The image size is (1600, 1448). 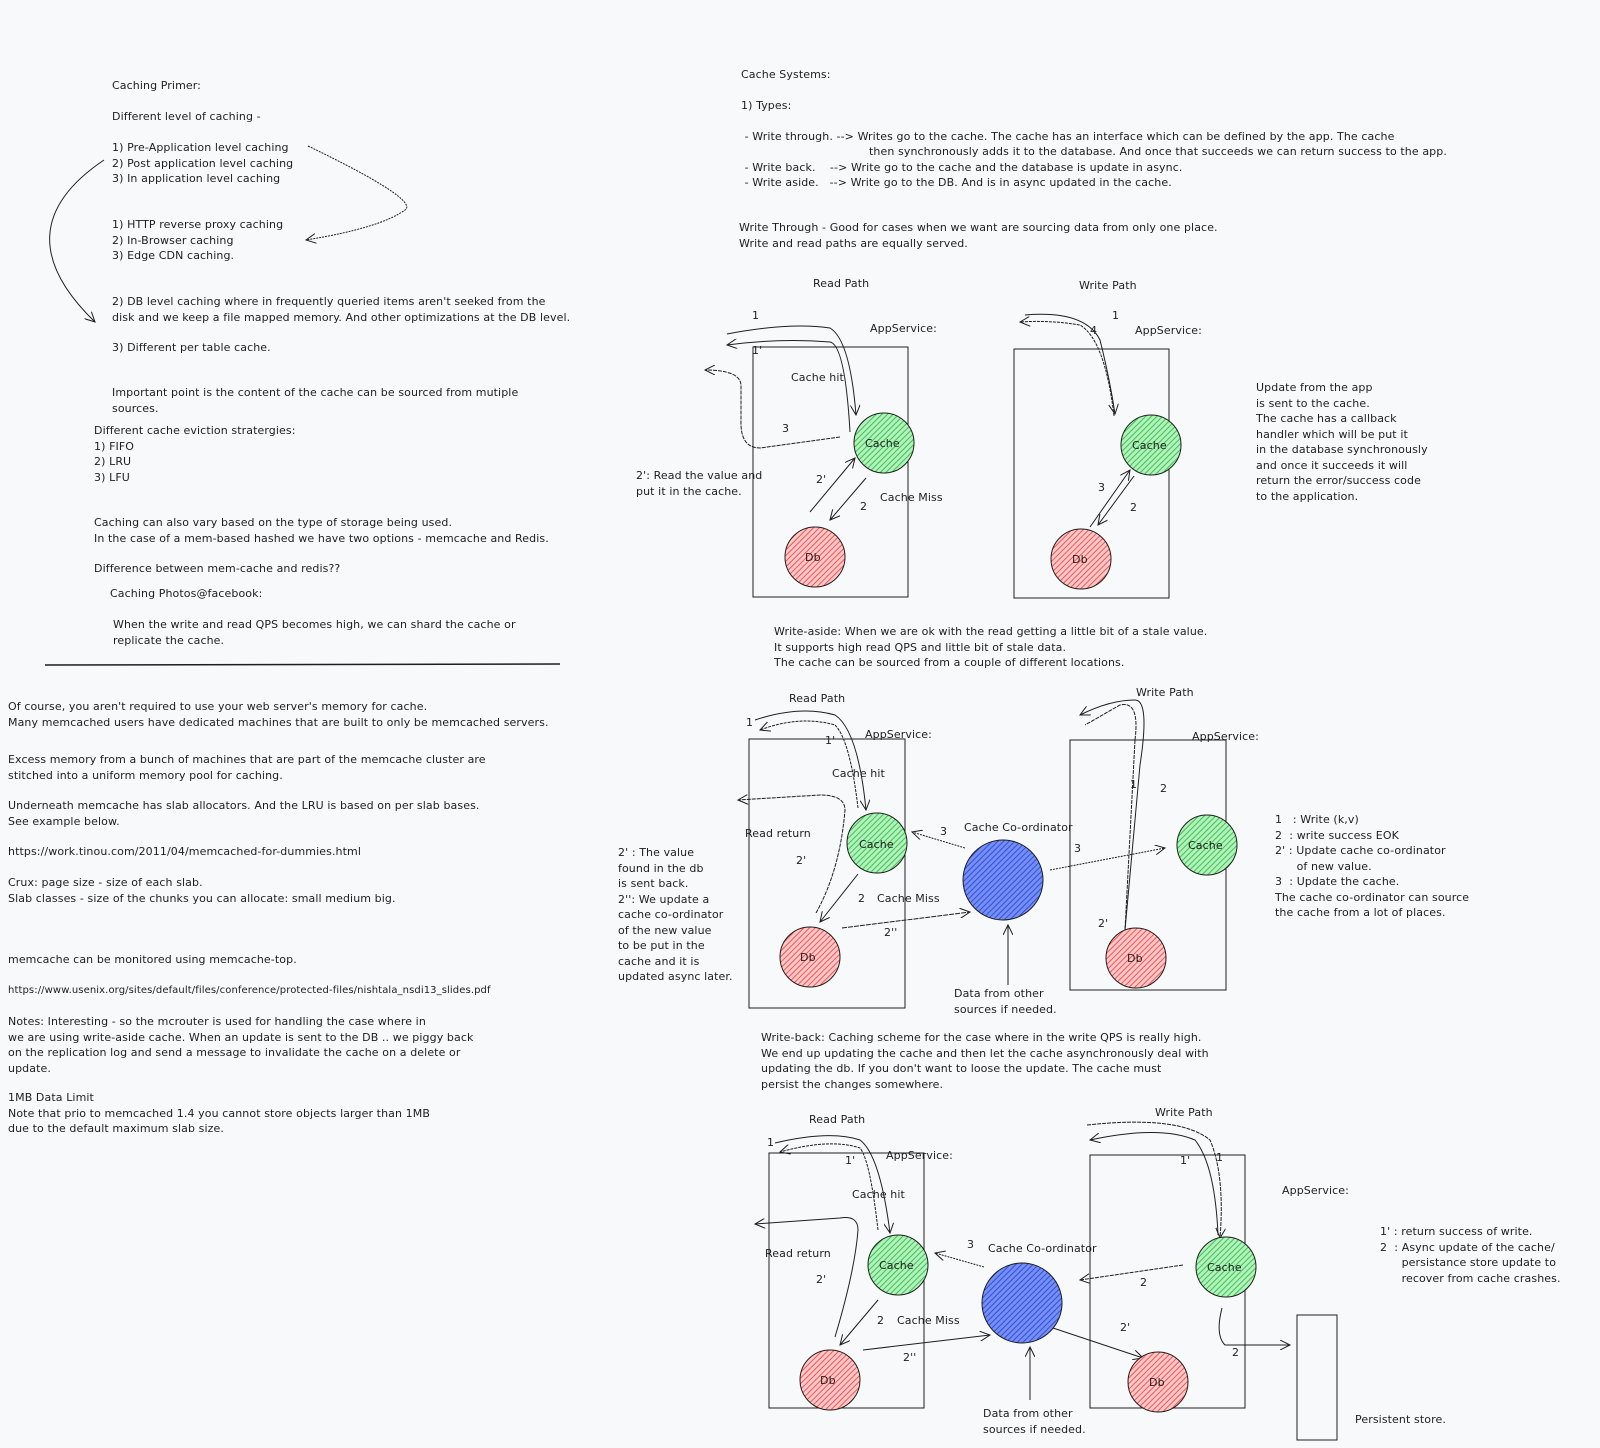 I want to click on persistent-store-label: Persistent store., so click(x=1400, y=1419).